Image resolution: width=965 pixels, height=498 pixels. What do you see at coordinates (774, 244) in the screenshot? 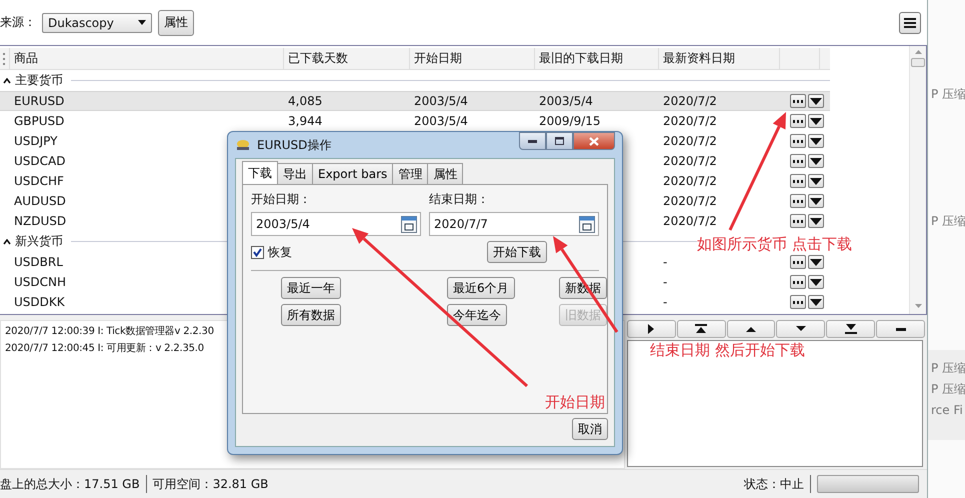
I see `annotation-text: 如图所示货币 点击下载` at bounding box center [774, 244].